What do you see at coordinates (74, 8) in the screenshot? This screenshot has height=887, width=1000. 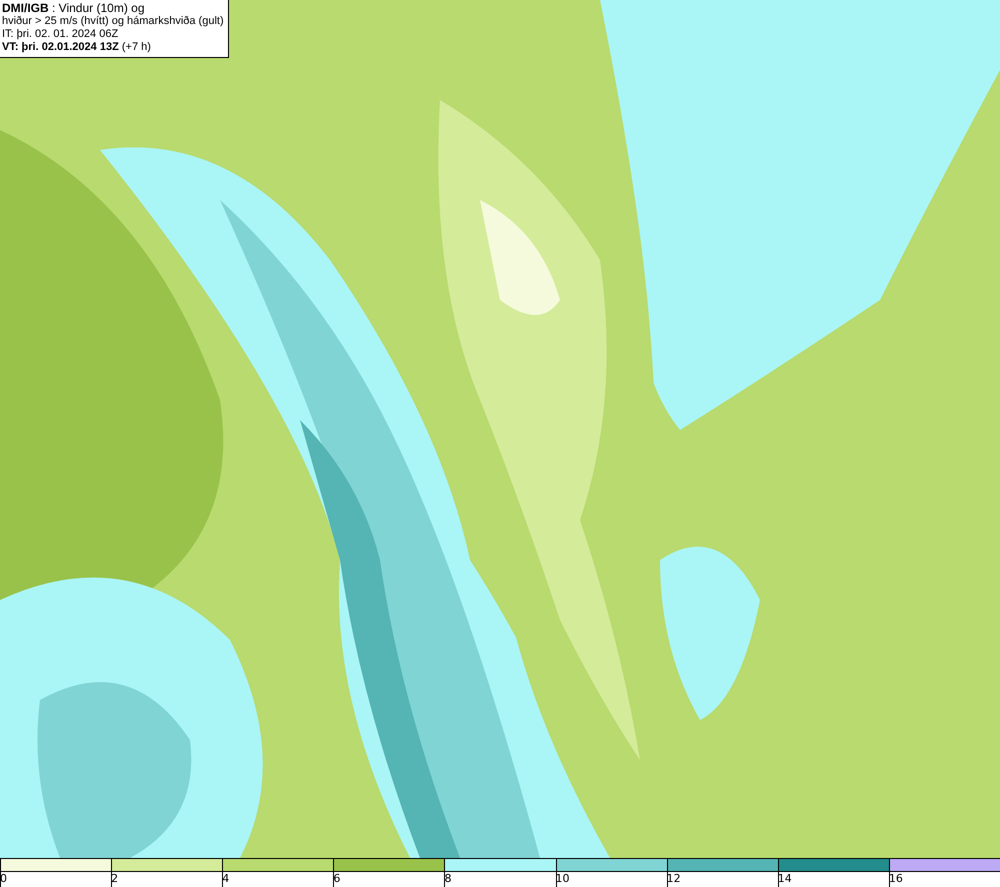 I see `title-line: DMI/IGB : Vindur (10m) og` at bounding box center [74, 8].